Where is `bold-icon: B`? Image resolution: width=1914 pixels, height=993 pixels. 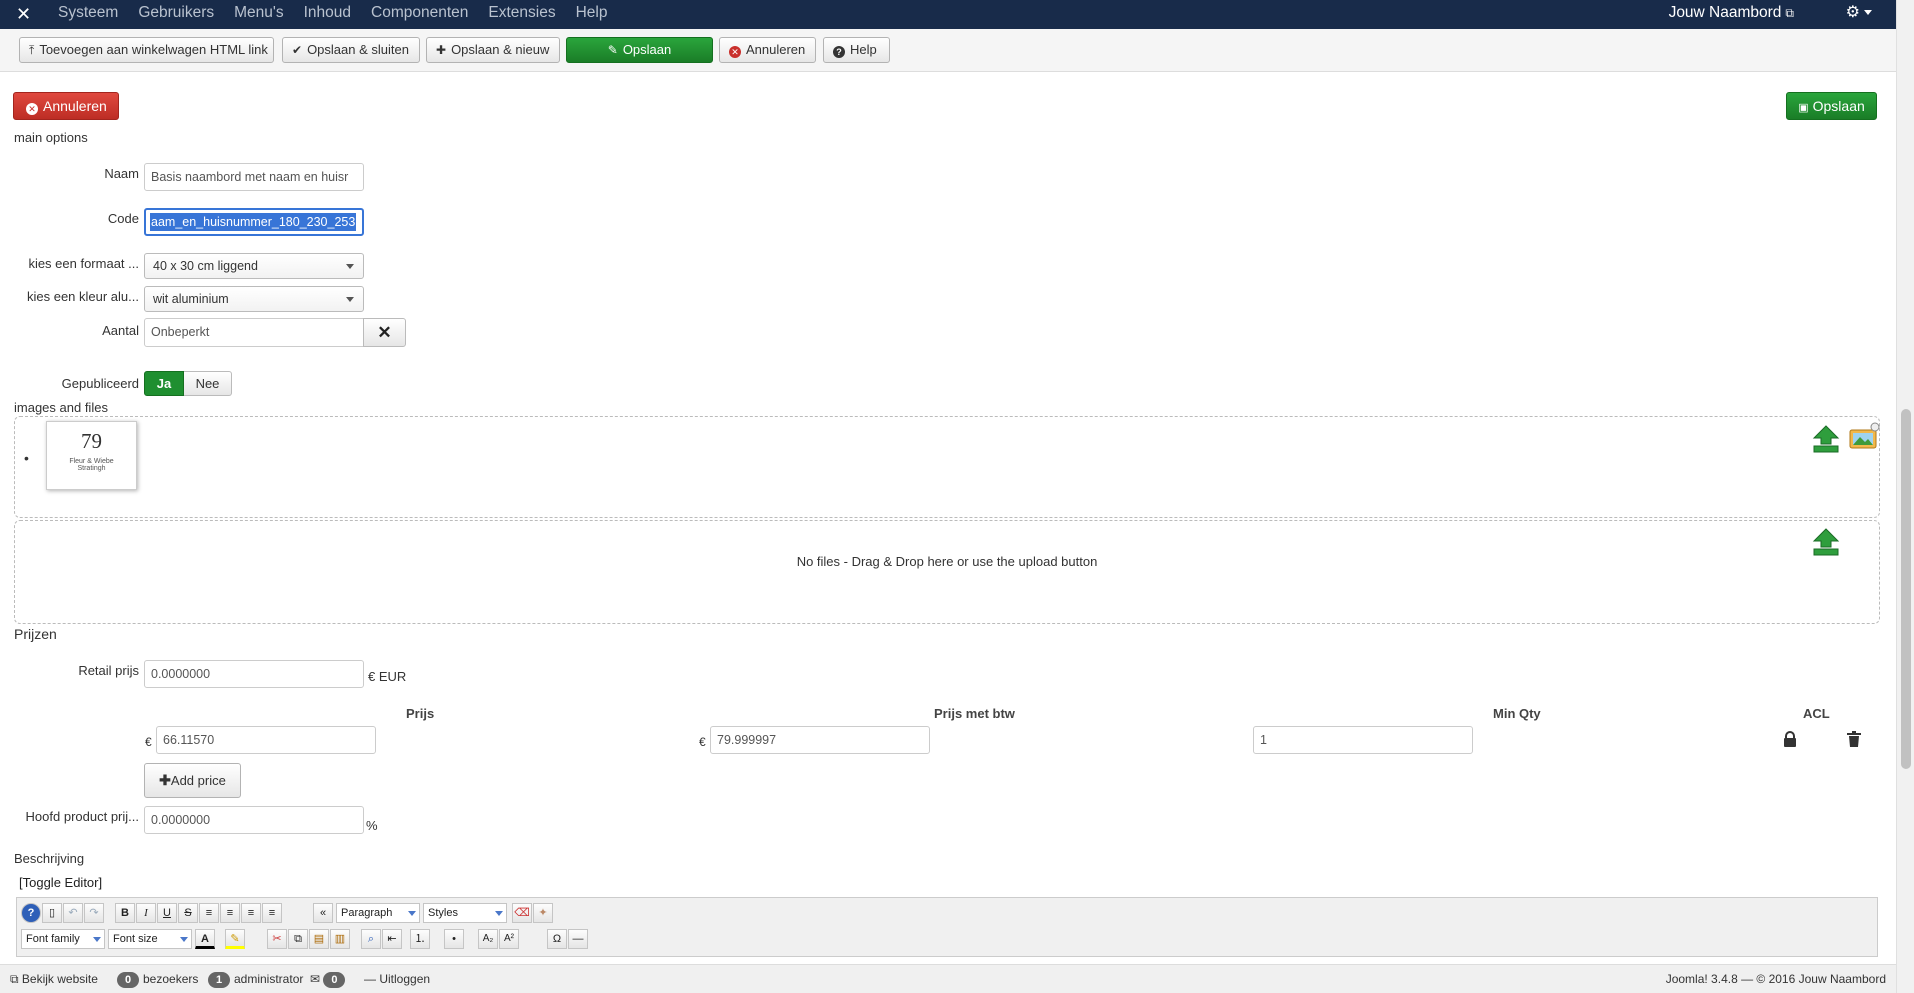 bold-icon: B is located at coordinates (125, 913).